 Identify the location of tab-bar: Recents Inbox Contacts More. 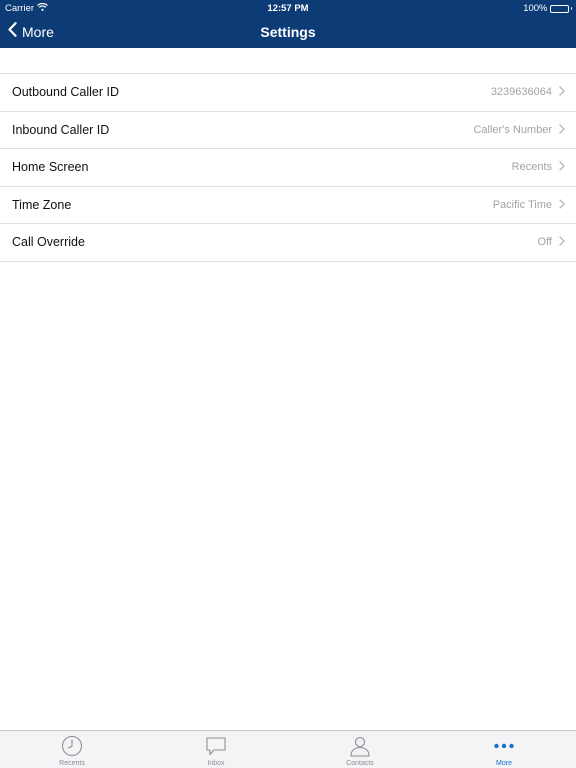
(288, 749).